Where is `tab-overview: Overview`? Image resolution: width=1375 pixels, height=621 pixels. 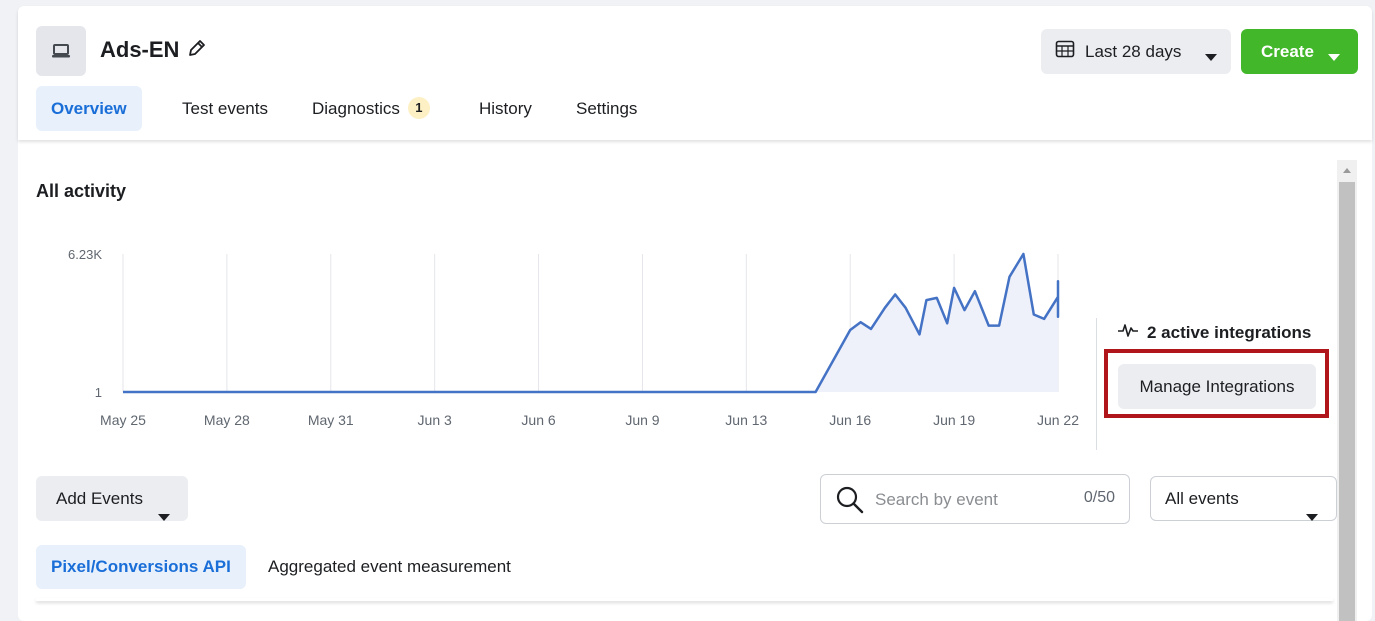
tab-overview: Overview is located at coordinates (89, 108).